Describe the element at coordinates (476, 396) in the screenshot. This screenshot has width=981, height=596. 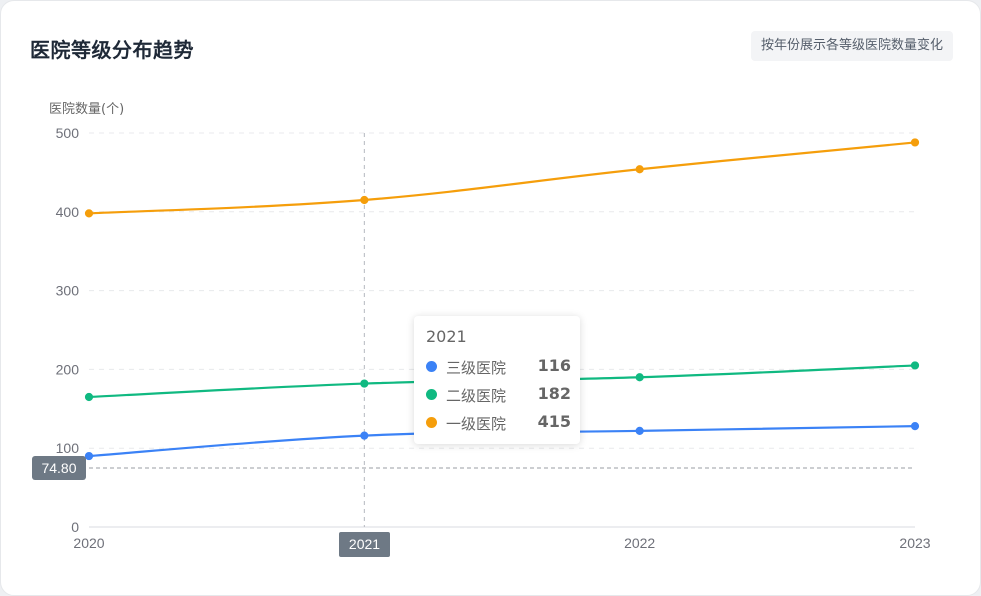
I see `tooltip-series-name: 二级医院` at that location.